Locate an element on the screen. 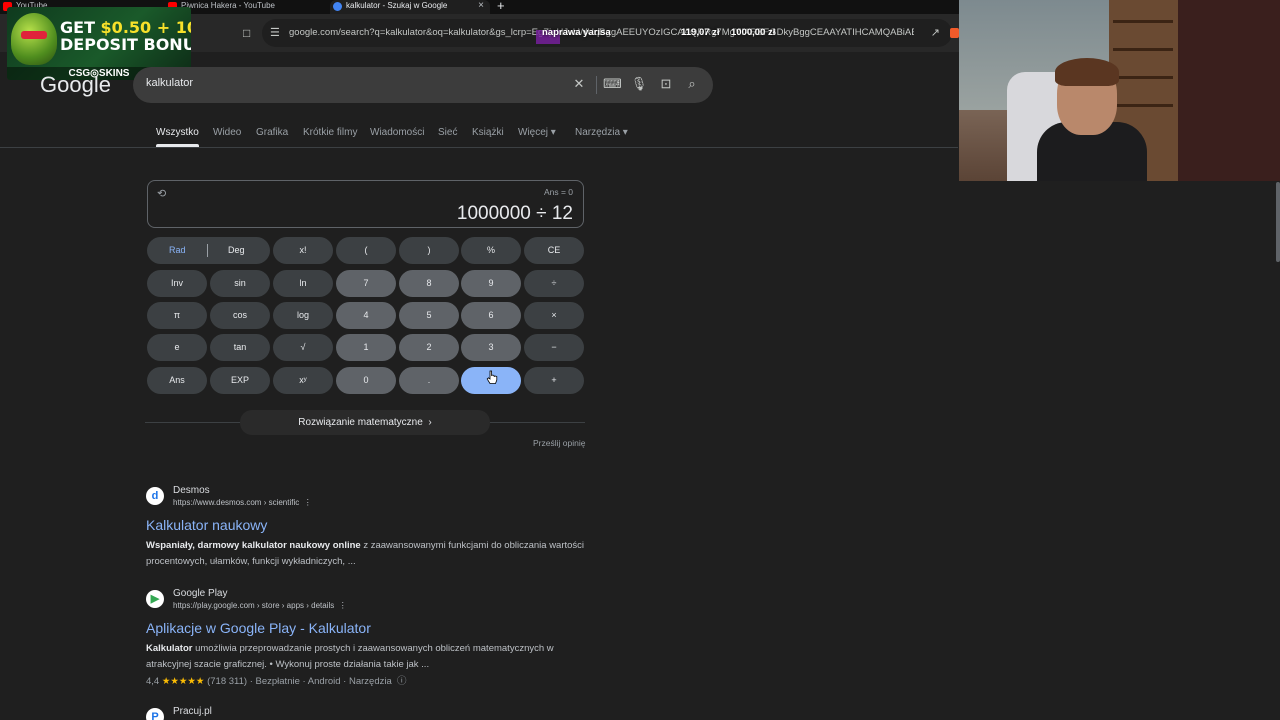  key-6: 6 is located at coordinates (491, 315).